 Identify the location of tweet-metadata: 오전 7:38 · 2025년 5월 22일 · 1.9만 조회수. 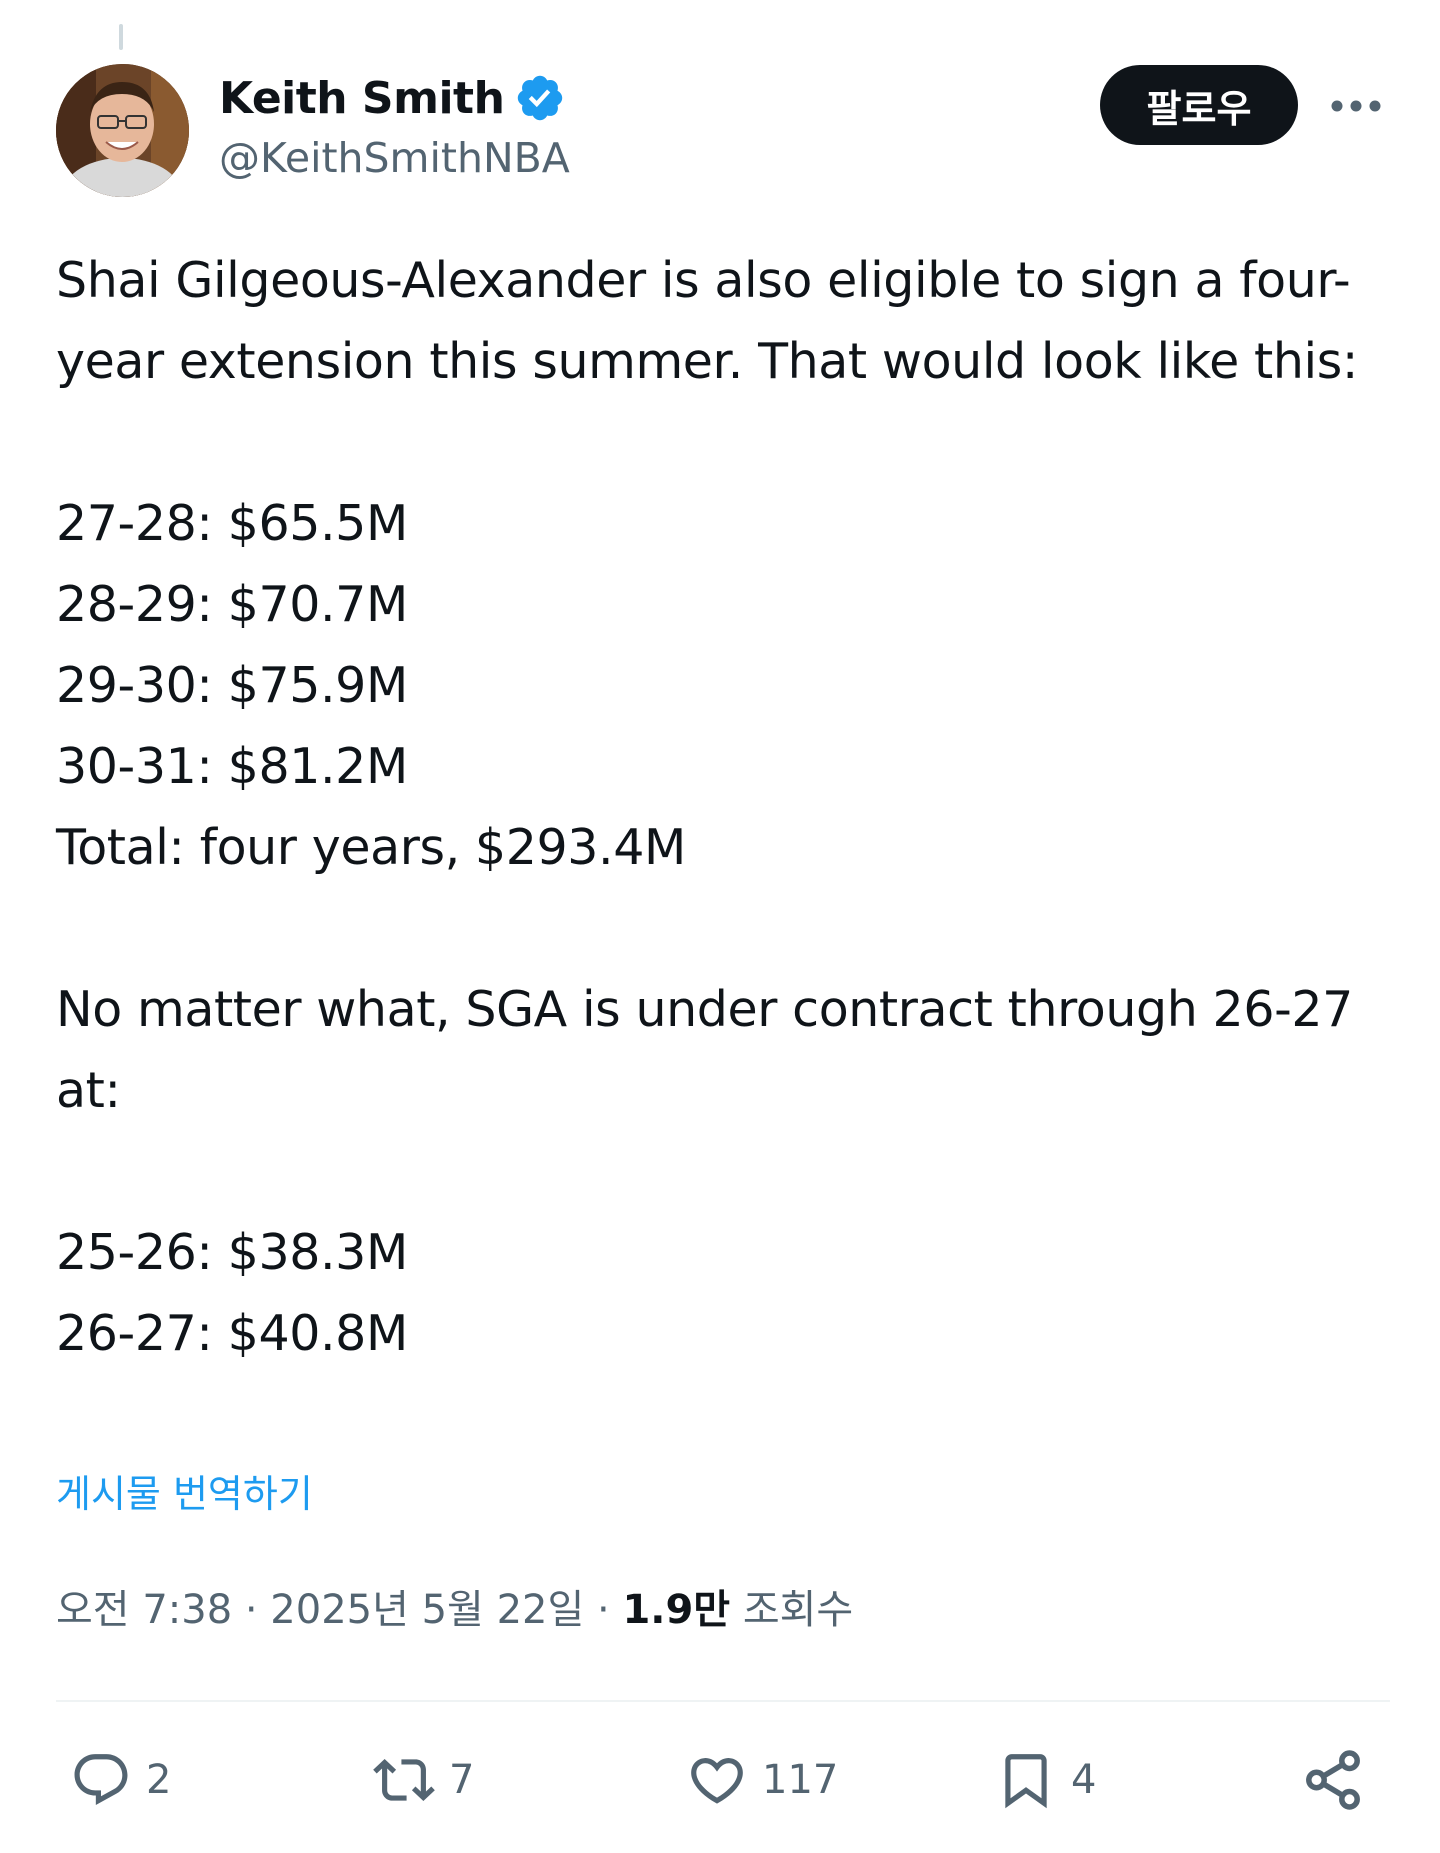
(454, 1606).